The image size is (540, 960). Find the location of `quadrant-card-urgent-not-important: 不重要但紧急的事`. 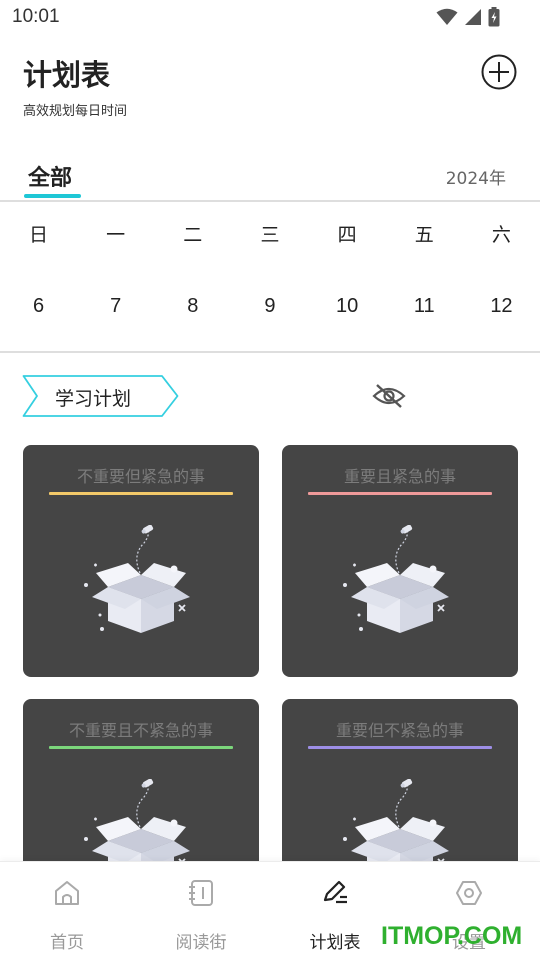

quadrant-card-urgent-not-important: 不重要但紧急的事 is located at coordinates (141, 561).